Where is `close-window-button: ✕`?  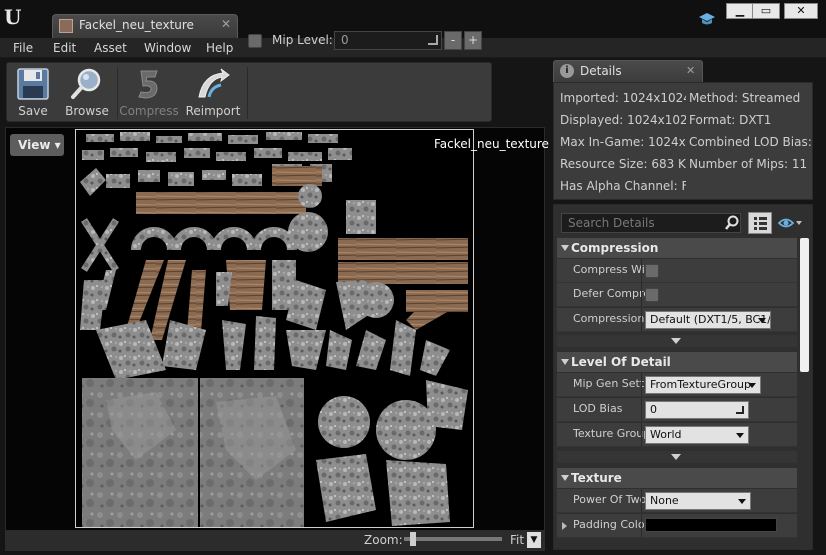
close-window-button: ✕ is located at coordinates (801, 11).